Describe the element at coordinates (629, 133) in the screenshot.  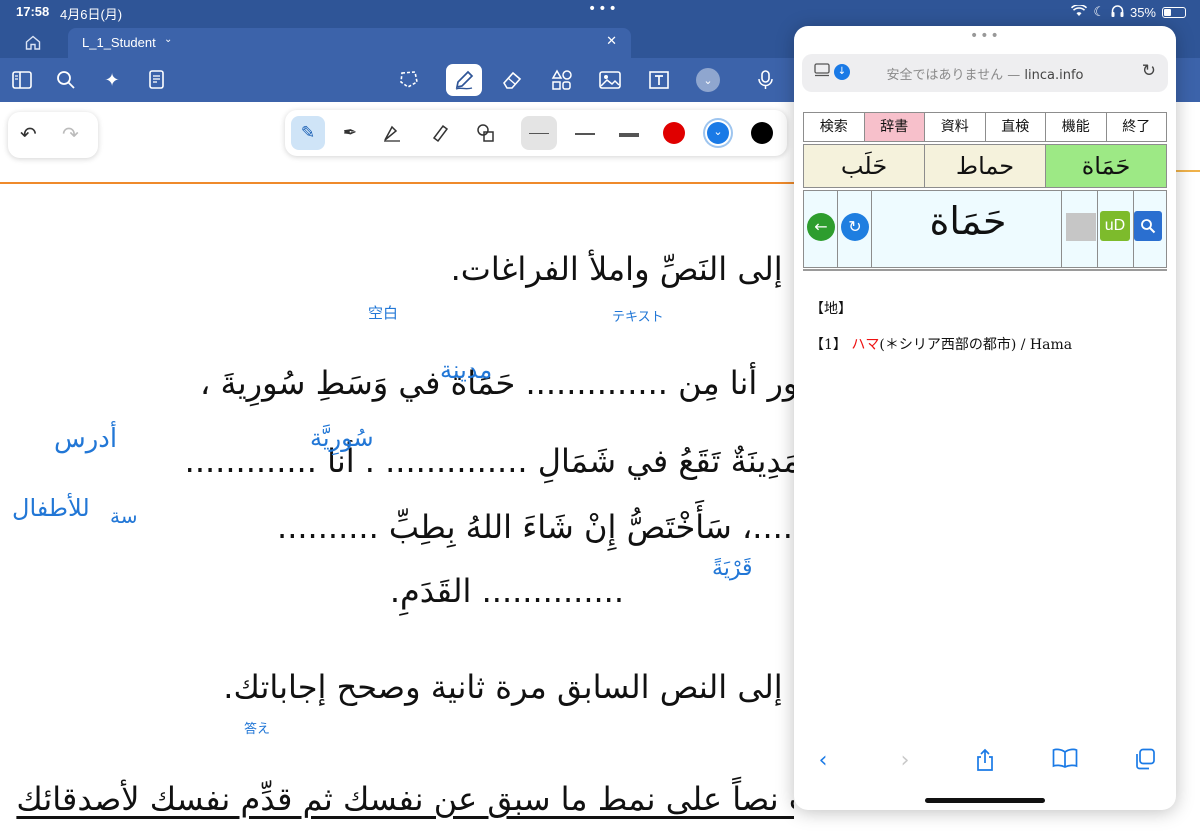
I see `stroke-thick-option` at that location.